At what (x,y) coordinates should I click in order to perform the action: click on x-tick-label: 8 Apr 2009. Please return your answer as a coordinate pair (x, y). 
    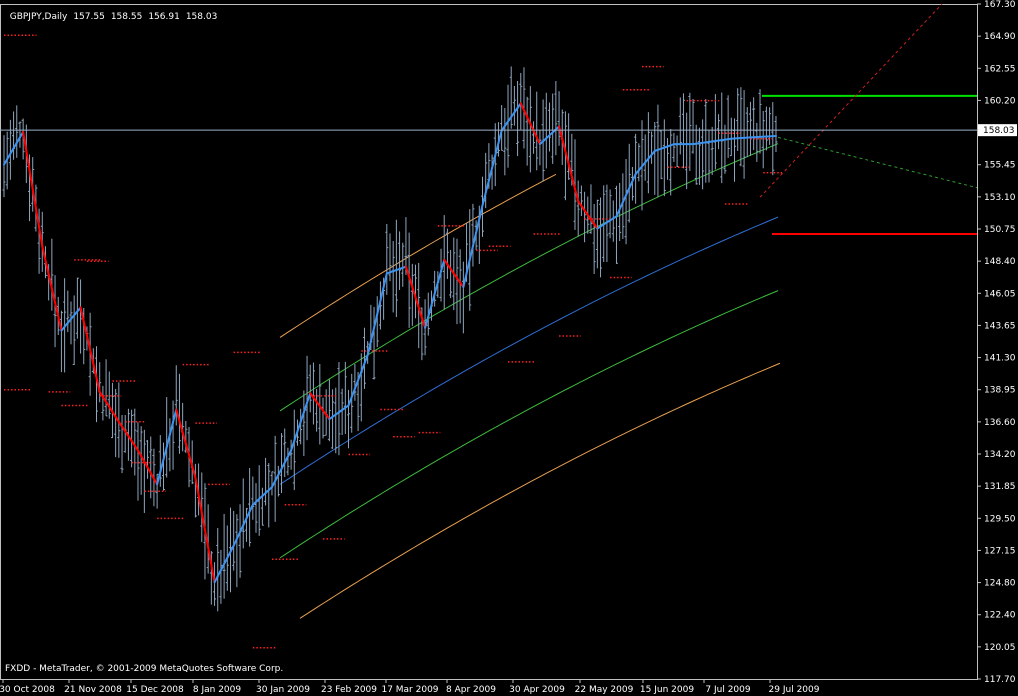
    Looking at the image, I should click on (471, 690).